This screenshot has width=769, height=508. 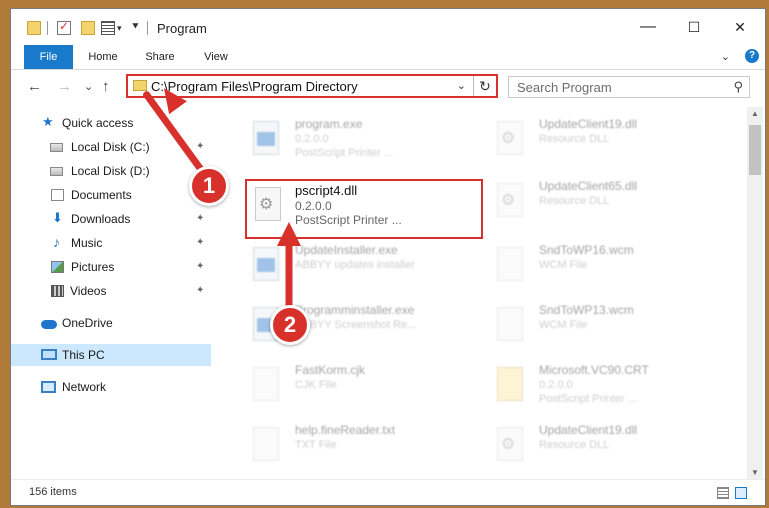 What do you see at coordinates (111, 123) in the screenshot?
I see `sidebar-item-quick-access: ★ Quick access` at bounding box center [111, 123].